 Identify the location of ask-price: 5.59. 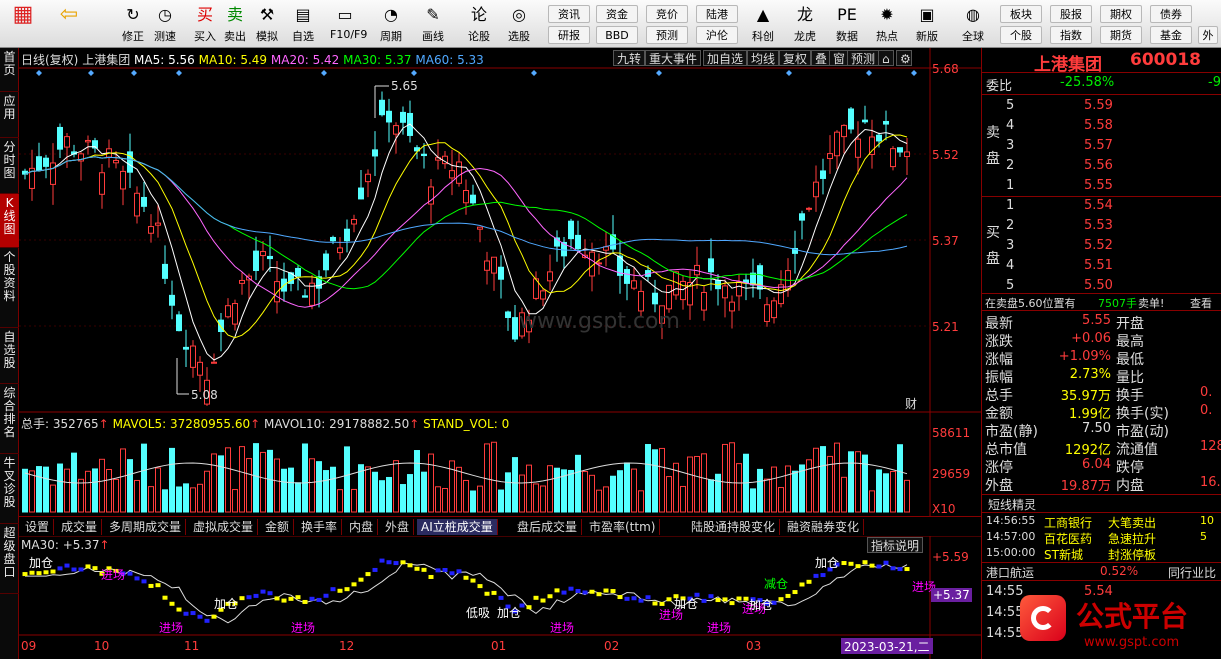
(1098, 105).